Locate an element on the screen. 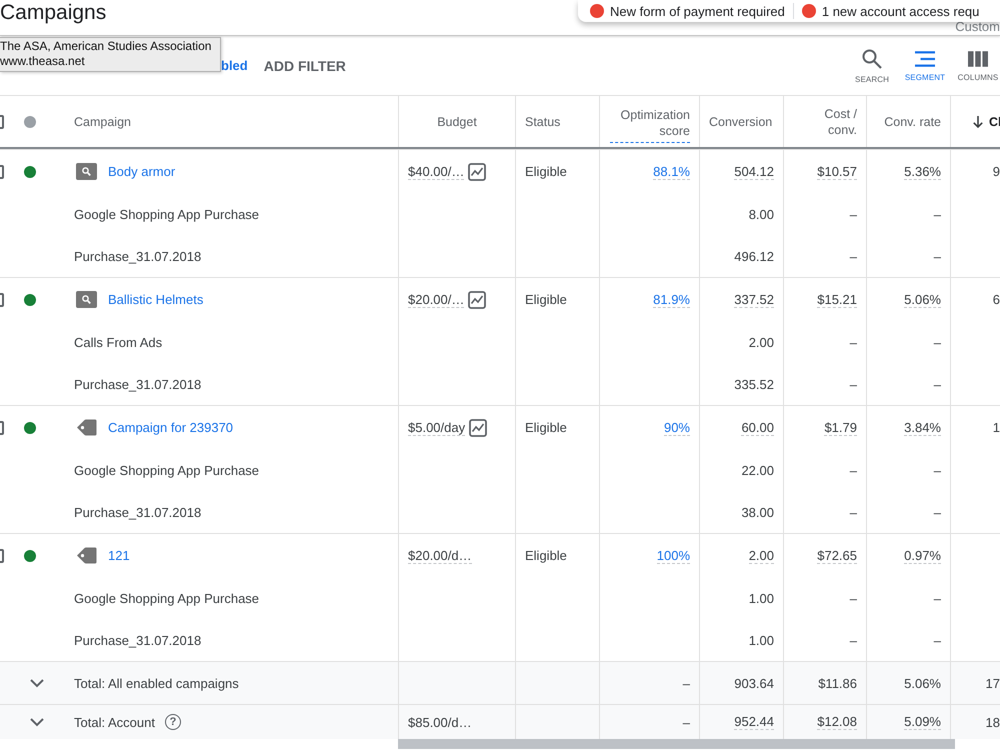 Image resolution: width=1000 pixels, height=750 pixels. table-cell: $72.65 is located at coordinates (837, 556).